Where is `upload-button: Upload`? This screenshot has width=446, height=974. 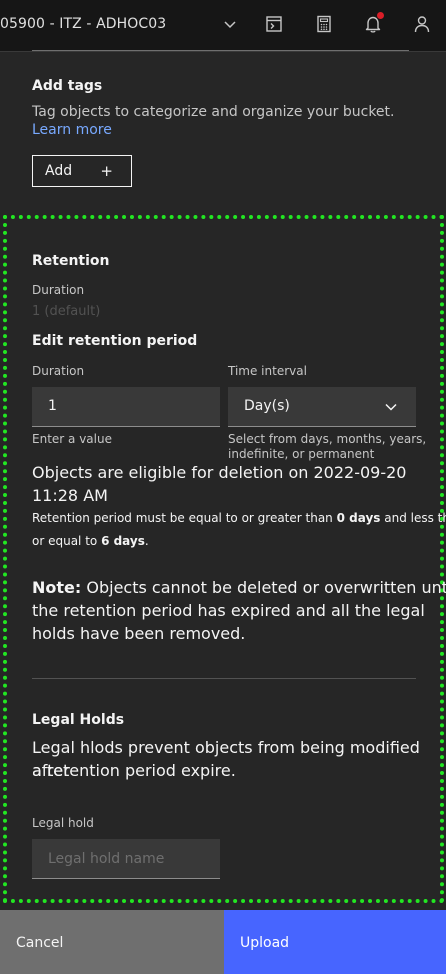 upload-button: Upload is located at coordinates (335, 942).